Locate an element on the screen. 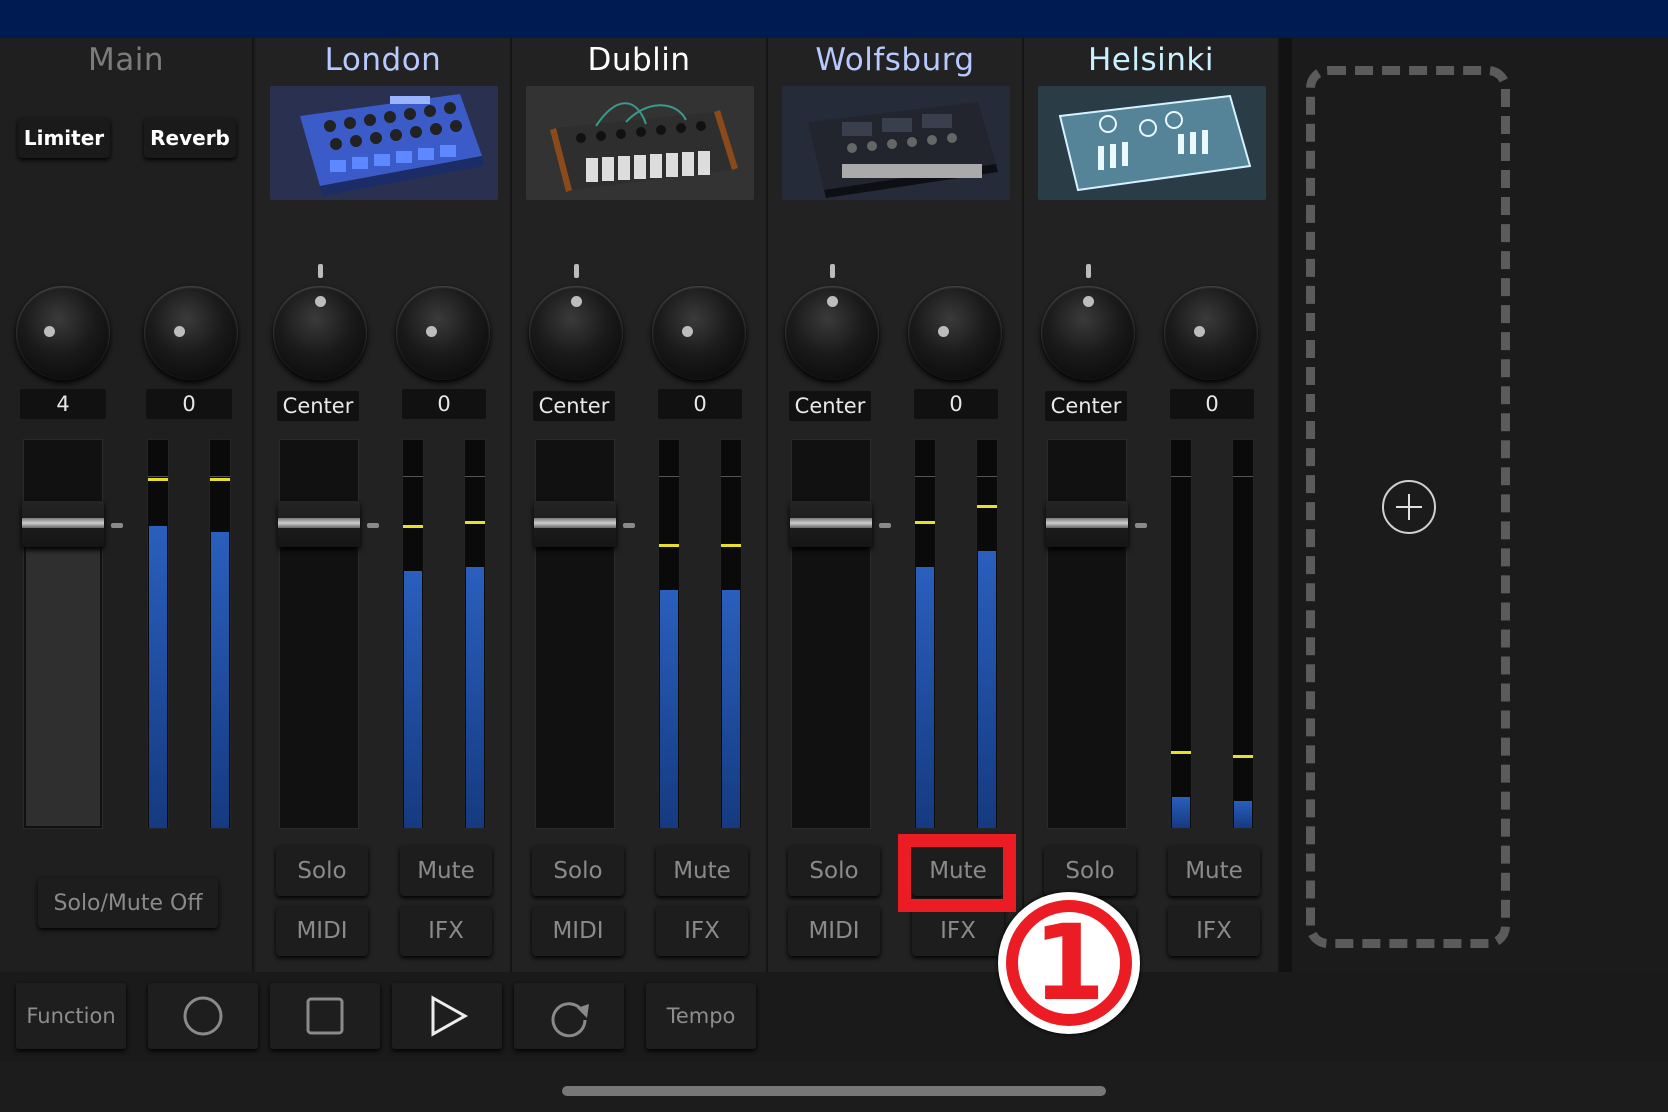 This screenshot has width=1668, height=1112. meter-left-wolfsburg is located at coordinates (925, 634).